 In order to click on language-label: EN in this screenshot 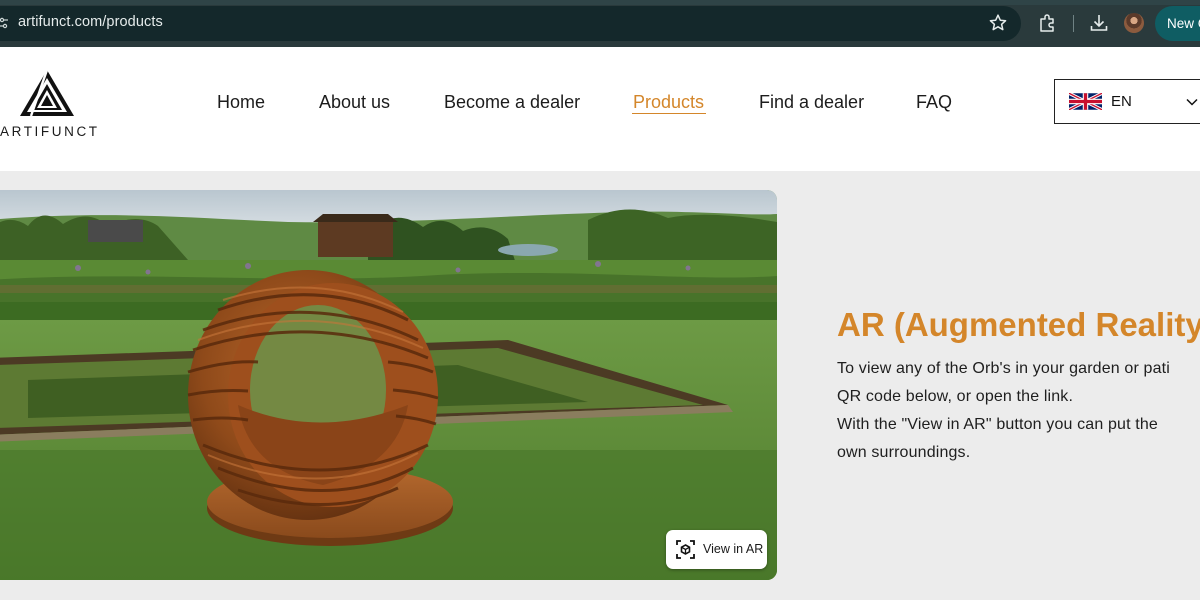, I will do `click(1121, 101)`.